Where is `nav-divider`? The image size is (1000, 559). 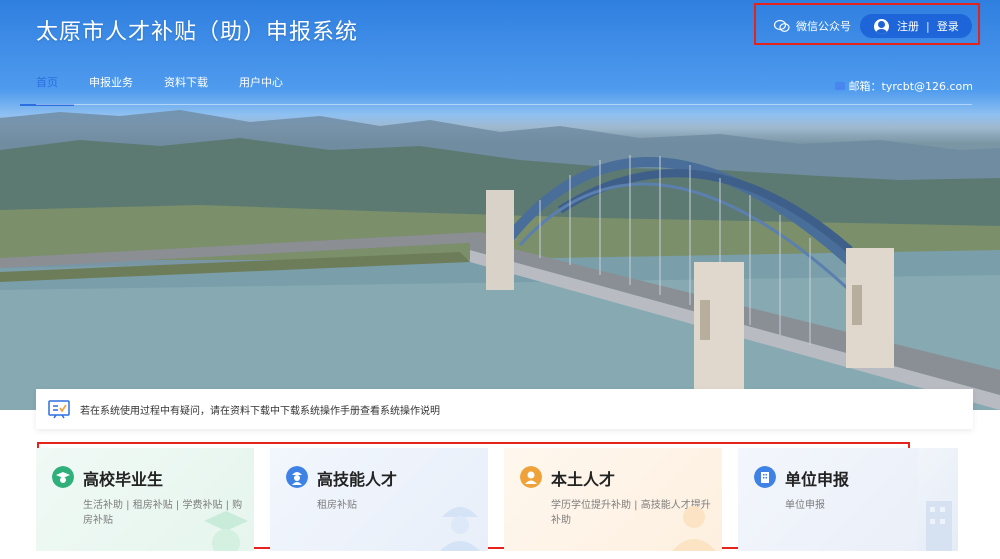 nav-divider is located at coordinates (504, 104).